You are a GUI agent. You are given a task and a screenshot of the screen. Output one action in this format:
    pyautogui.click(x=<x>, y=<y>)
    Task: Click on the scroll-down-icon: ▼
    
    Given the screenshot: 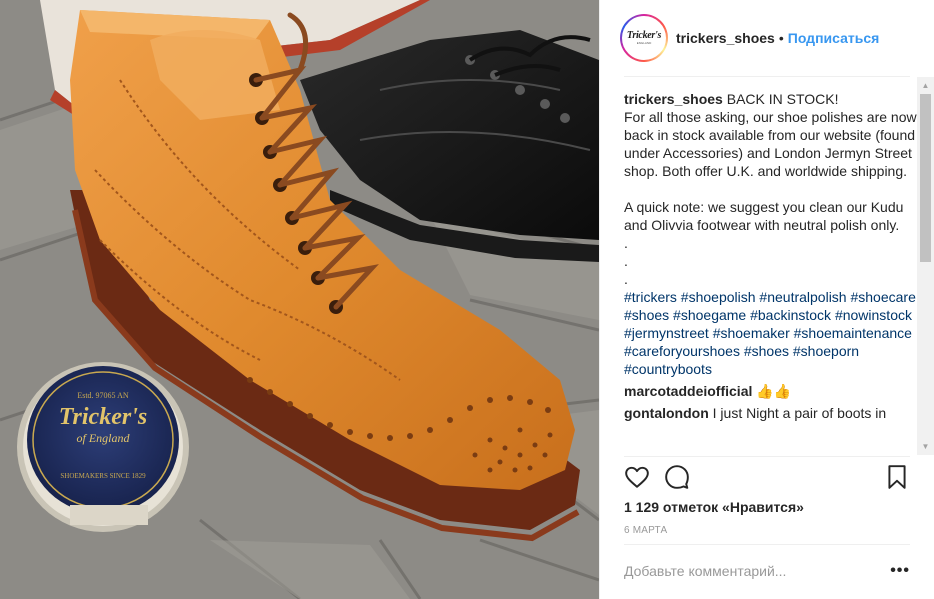 What is the action you would take?
    pyautogui.click(x=925, y=446)
    